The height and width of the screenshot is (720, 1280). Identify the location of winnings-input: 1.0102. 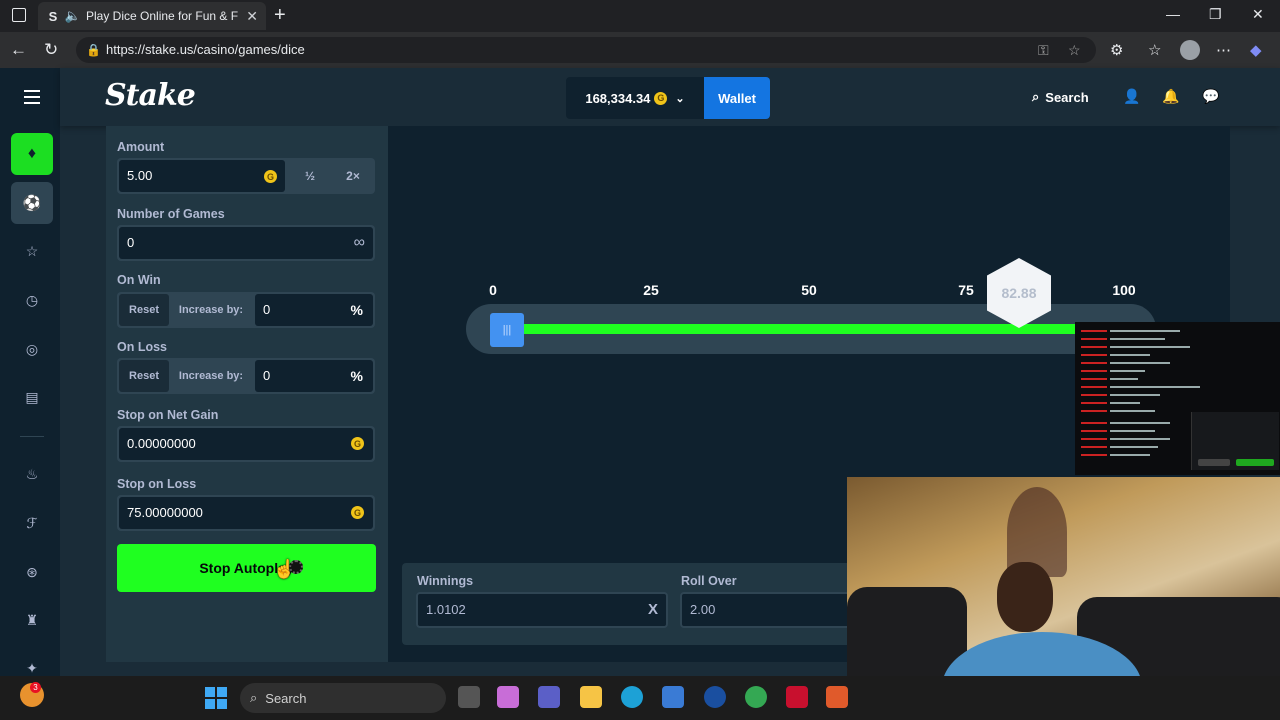
(542, 610).